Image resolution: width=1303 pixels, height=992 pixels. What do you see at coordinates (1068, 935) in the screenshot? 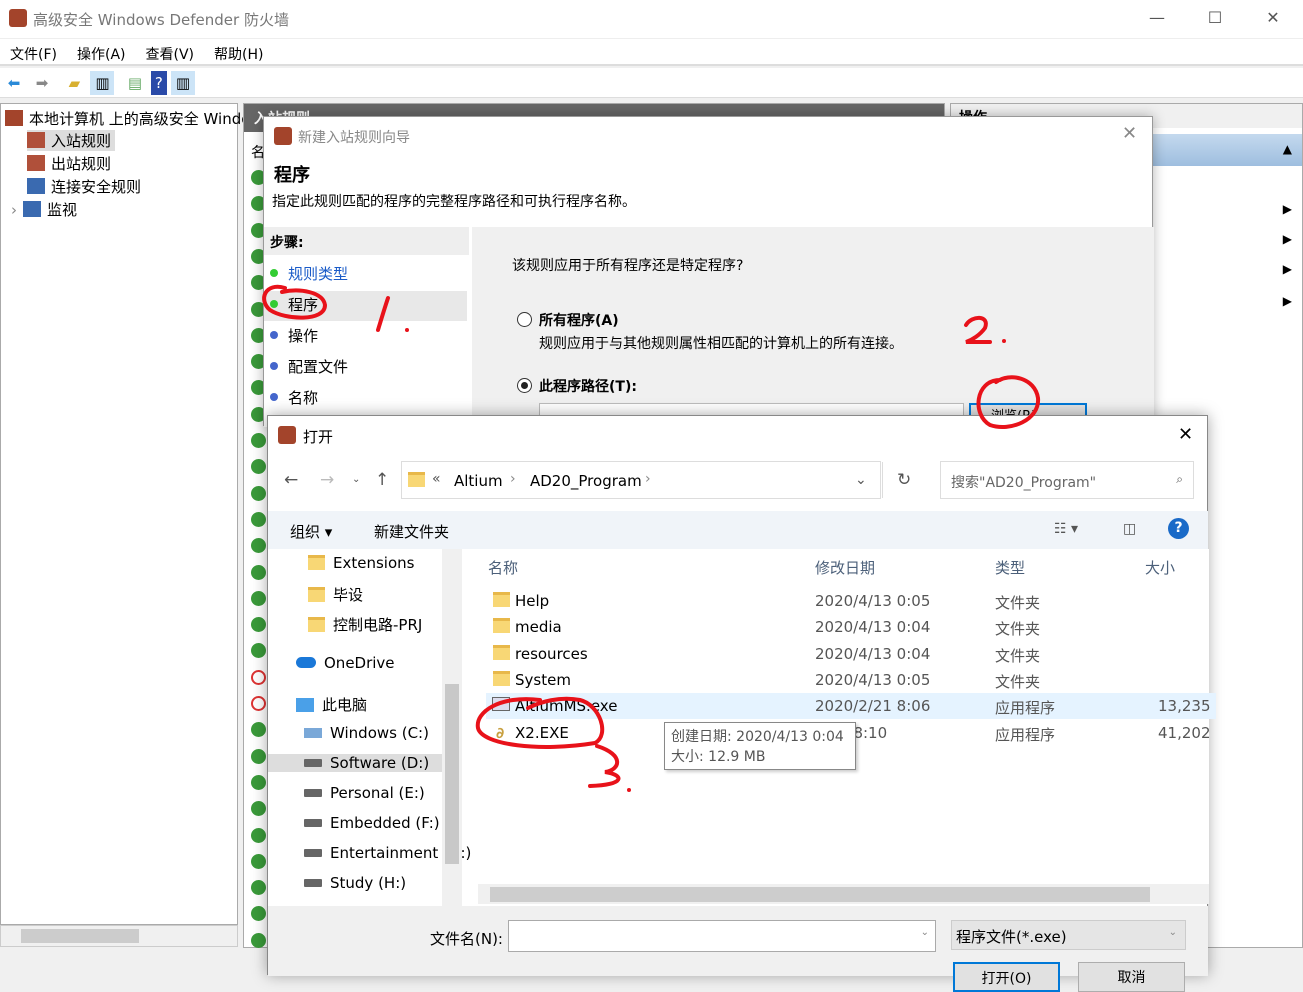
I see `file-type-select: 程序文件(*.exe) ⌄` at bounding box center [1068, 935].